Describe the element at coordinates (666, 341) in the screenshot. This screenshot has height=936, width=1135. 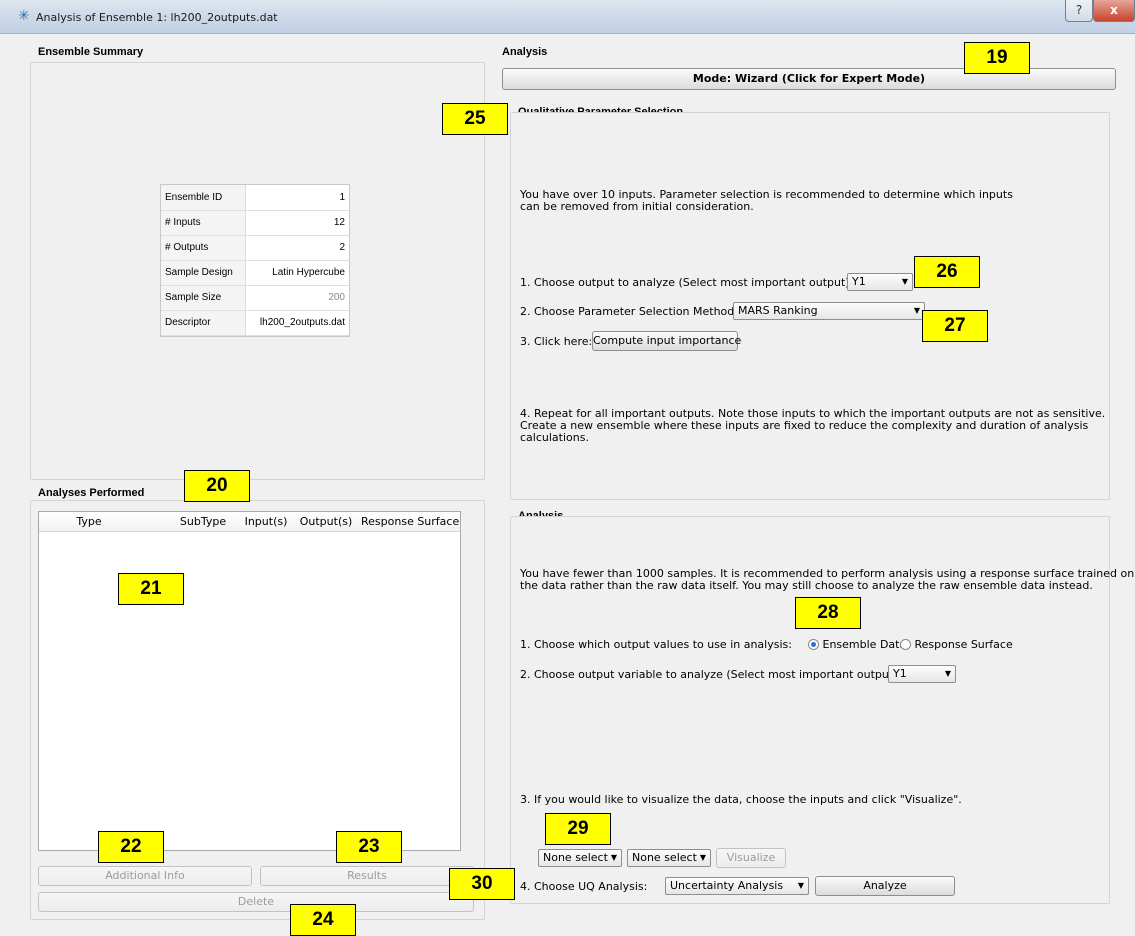
I see `compute-input-importance-button: Compute input importance` at that location.